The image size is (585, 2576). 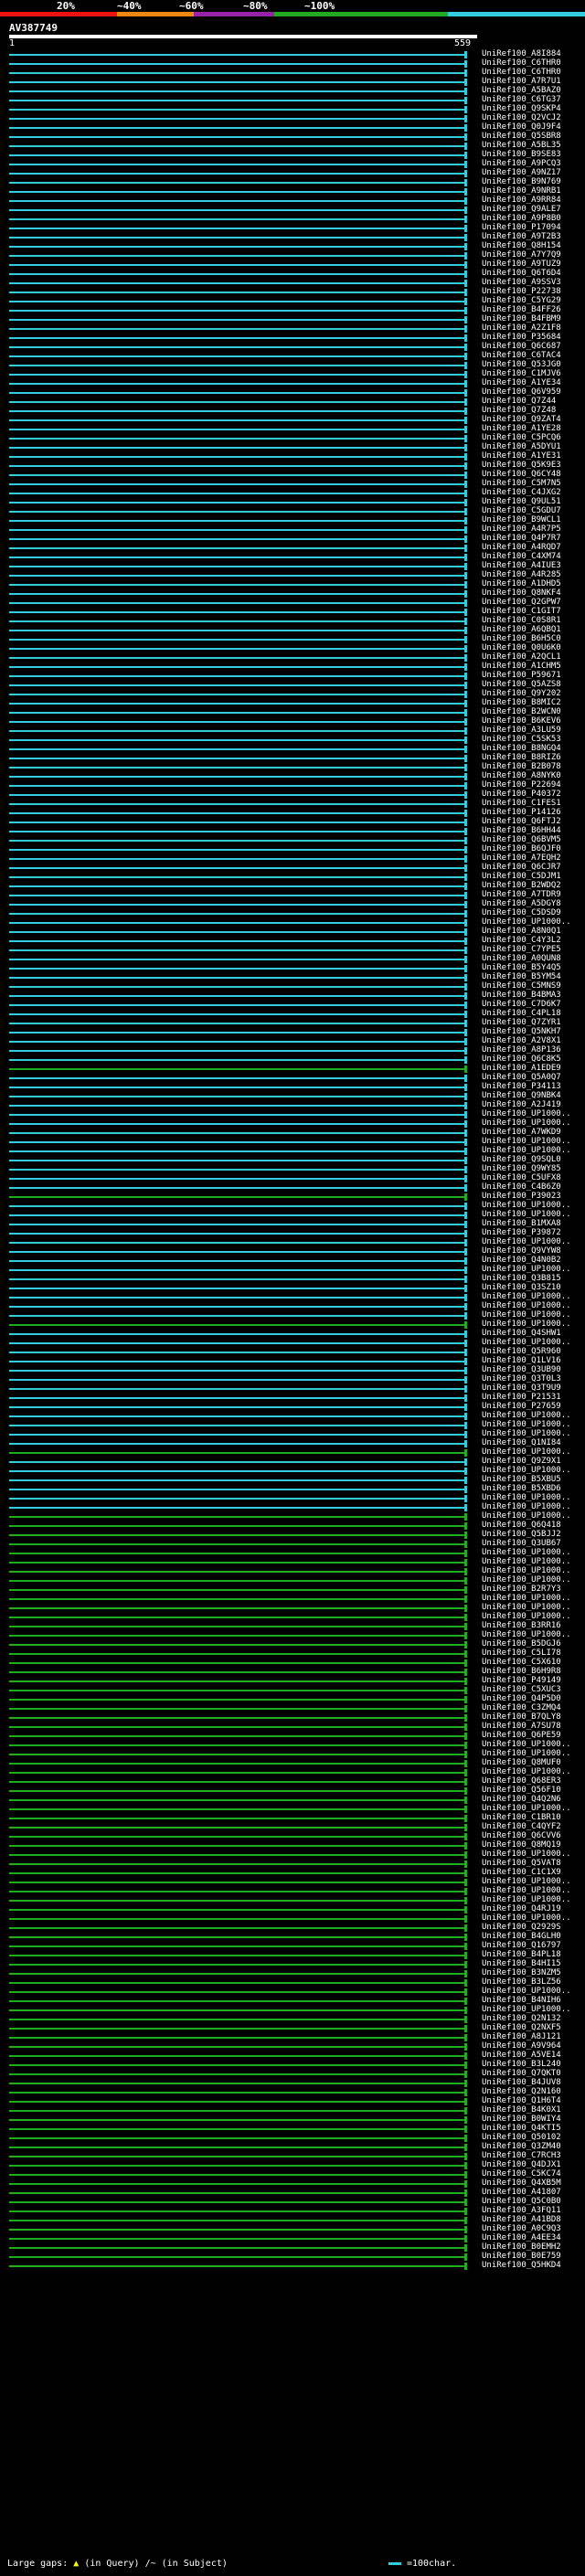 What do you see at coordinates (521, 2219) in the screenshot?
I see `hit-label: UniRef100_A41BD8` at bounding box center [521, 2219].